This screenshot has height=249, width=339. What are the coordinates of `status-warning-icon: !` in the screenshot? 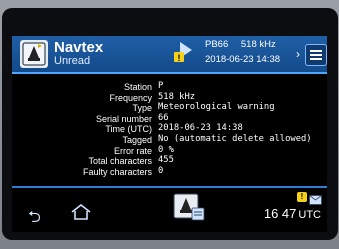 It's located at (302, 197).